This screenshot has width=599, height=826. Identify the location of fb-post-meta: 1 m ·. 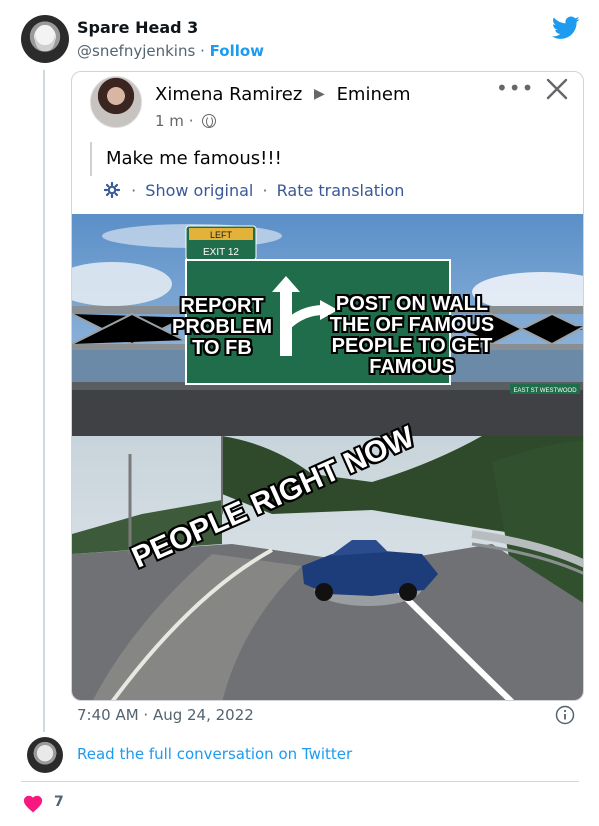
(186, 121).